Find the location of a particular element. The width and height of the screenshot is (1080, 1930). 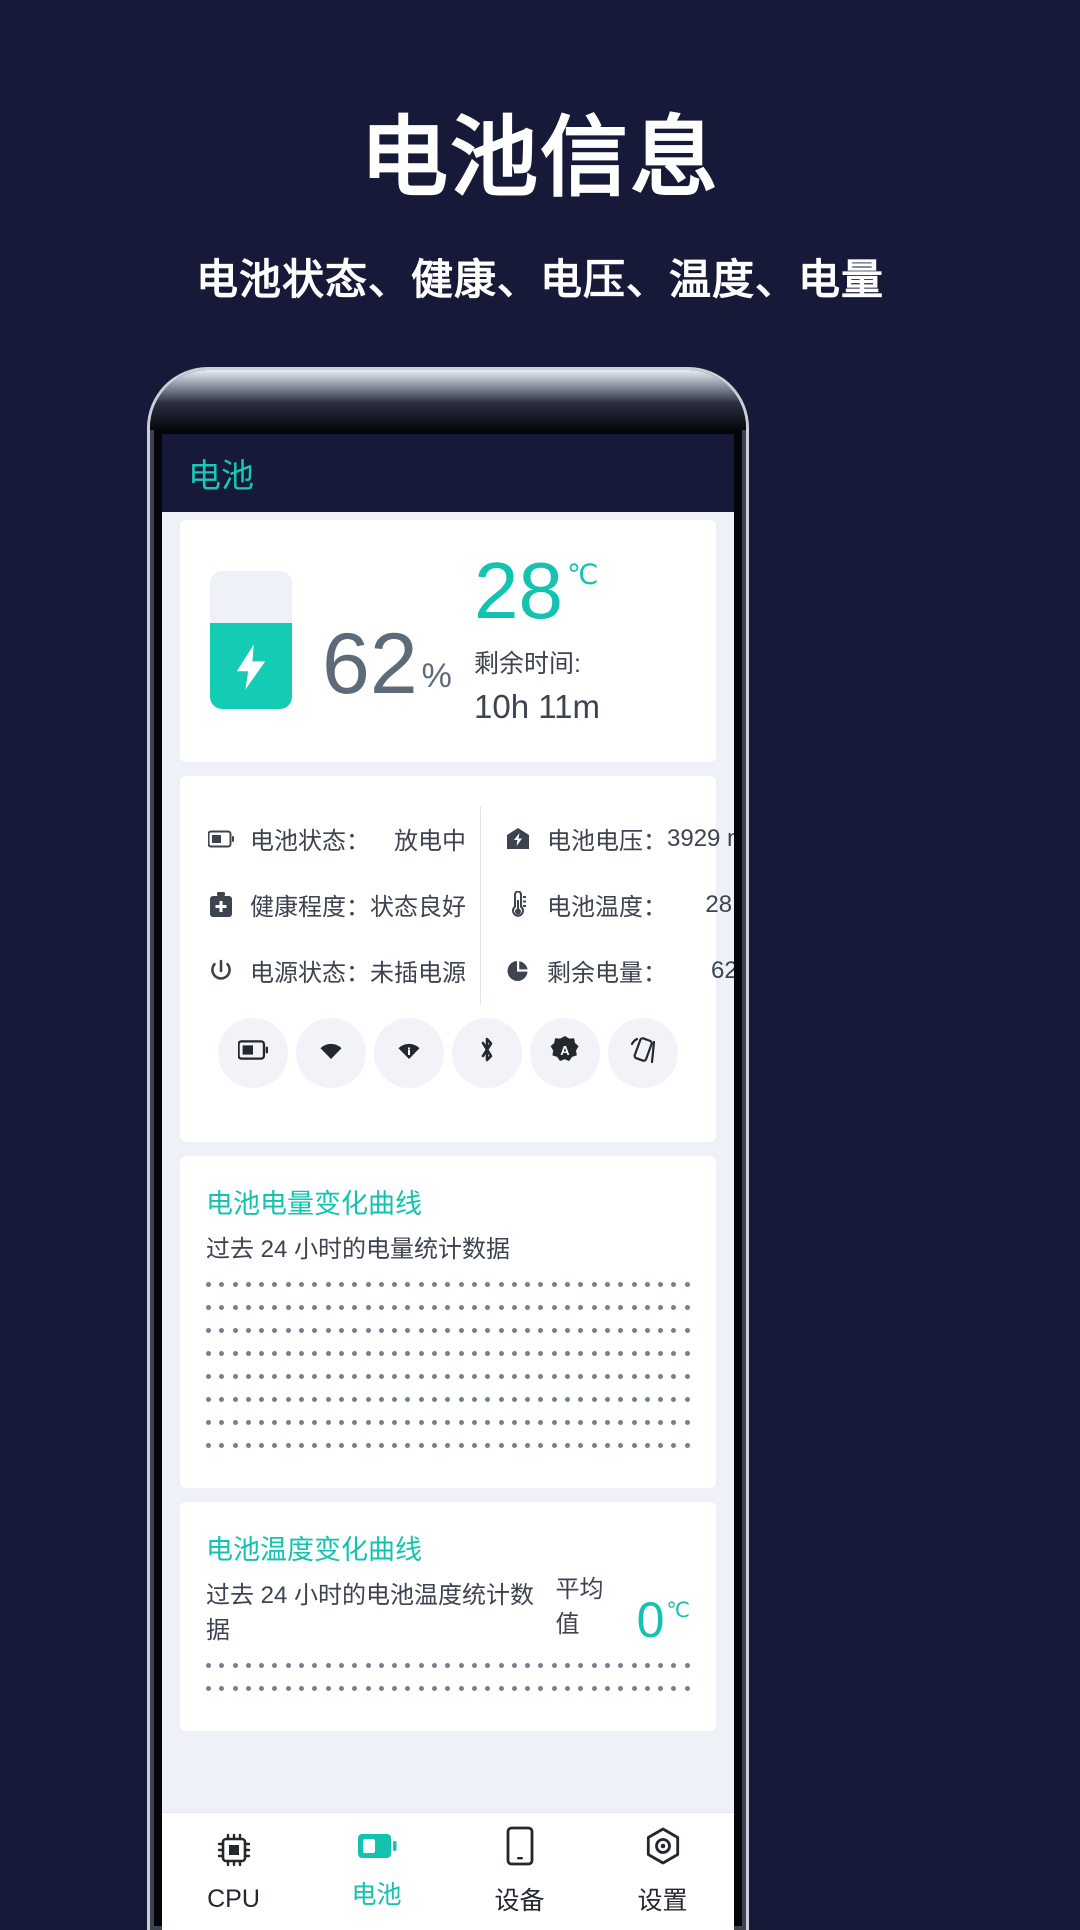

page-title: 电池信息 is located at coordinates (539, 157).